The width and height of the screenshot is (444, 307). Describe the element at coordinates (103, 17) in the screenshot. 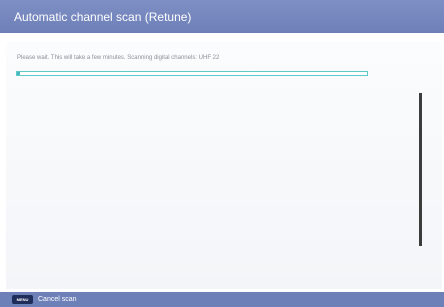

I see `page-title: Automatic channel scan (Retune)` at that location.